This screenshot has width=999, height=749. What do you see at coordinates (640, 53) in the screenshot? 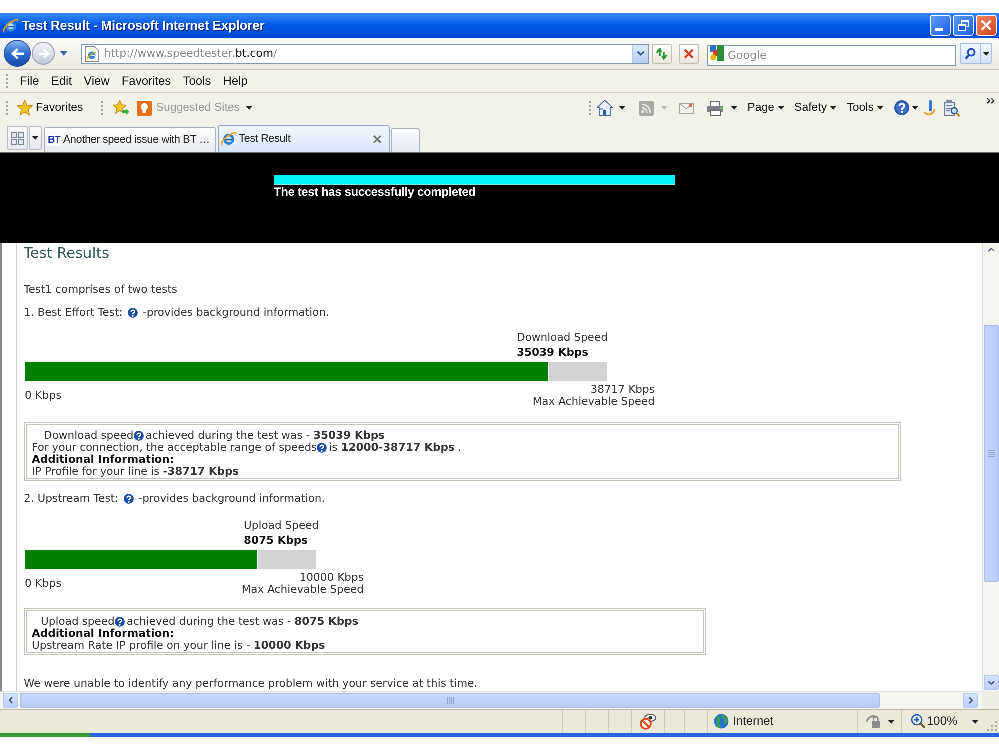
I see `address-dropdown-button` at bounding box center [640, 53].